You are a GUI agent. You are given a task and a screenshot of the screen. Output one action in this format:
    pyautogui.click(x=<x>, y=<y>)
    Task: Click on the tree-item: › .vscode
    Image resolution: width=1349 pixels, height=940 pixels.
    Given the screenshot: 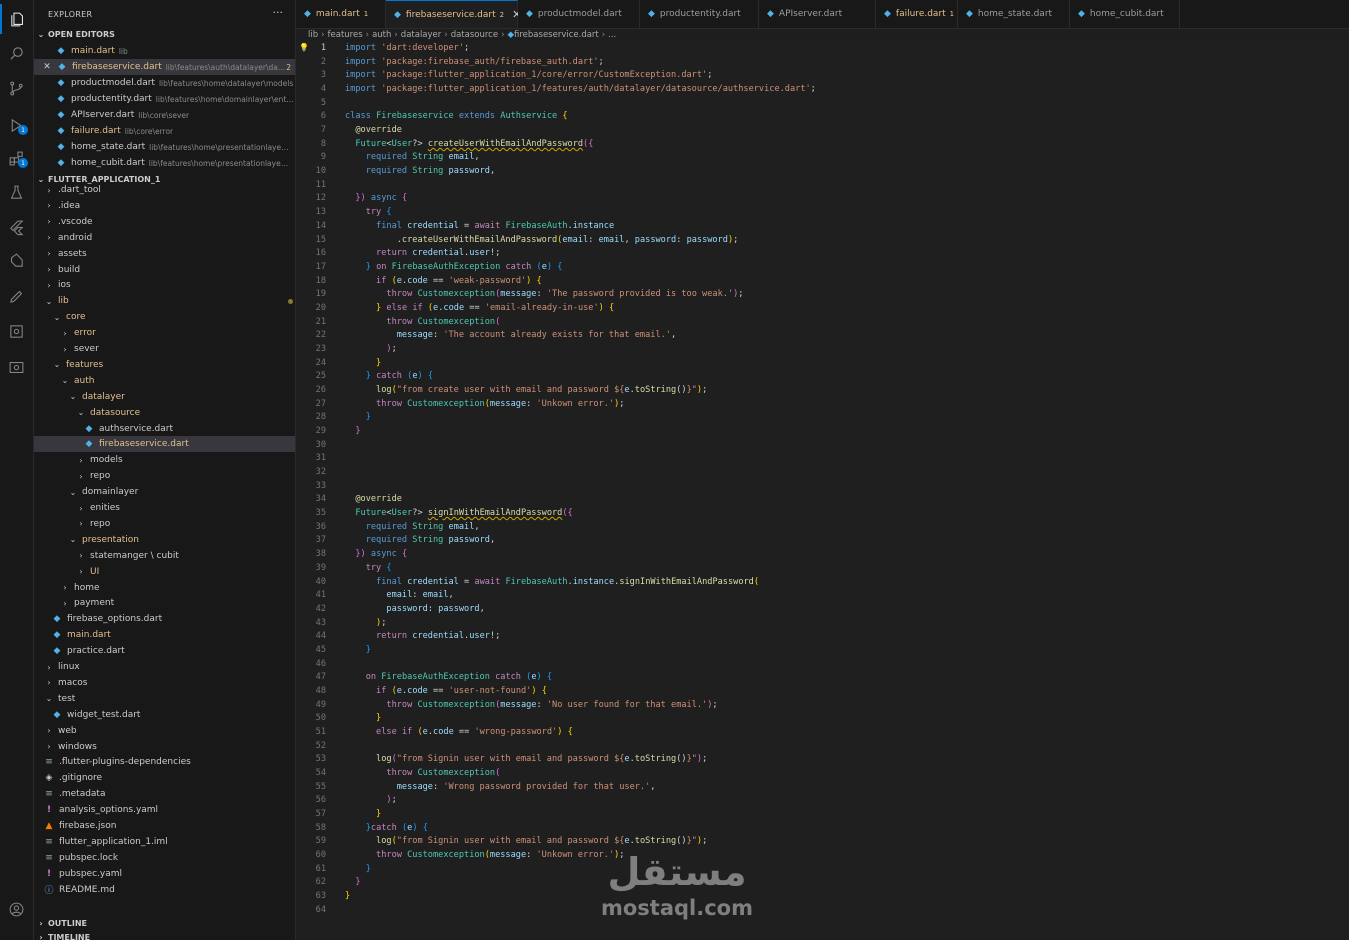 What is the action you would take?
    pyautogui.click(x=164, y=222)
    